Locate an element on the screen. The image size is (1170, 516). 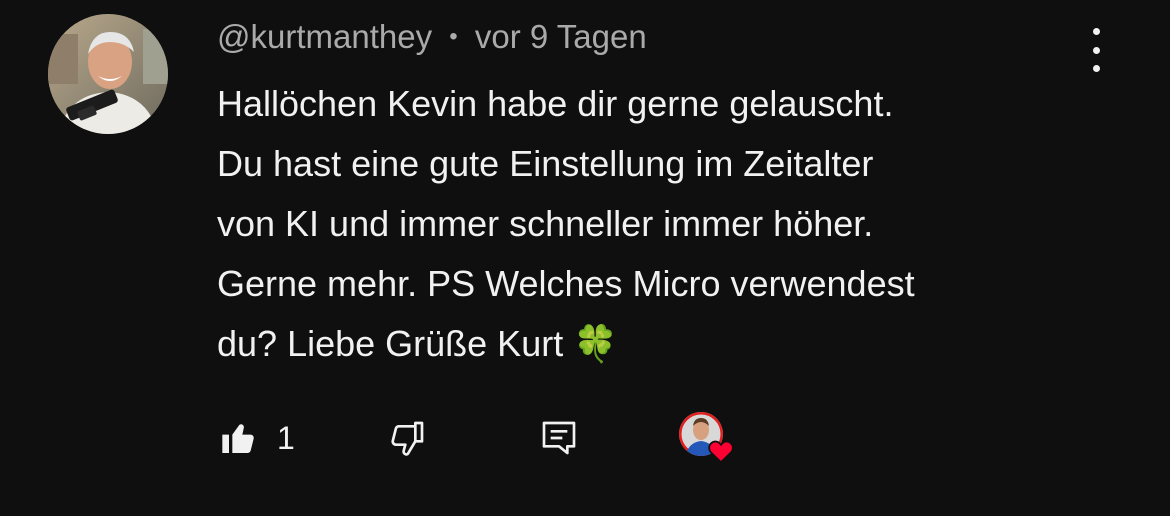
reply-comment-icon is located at coordinates (559, 438).